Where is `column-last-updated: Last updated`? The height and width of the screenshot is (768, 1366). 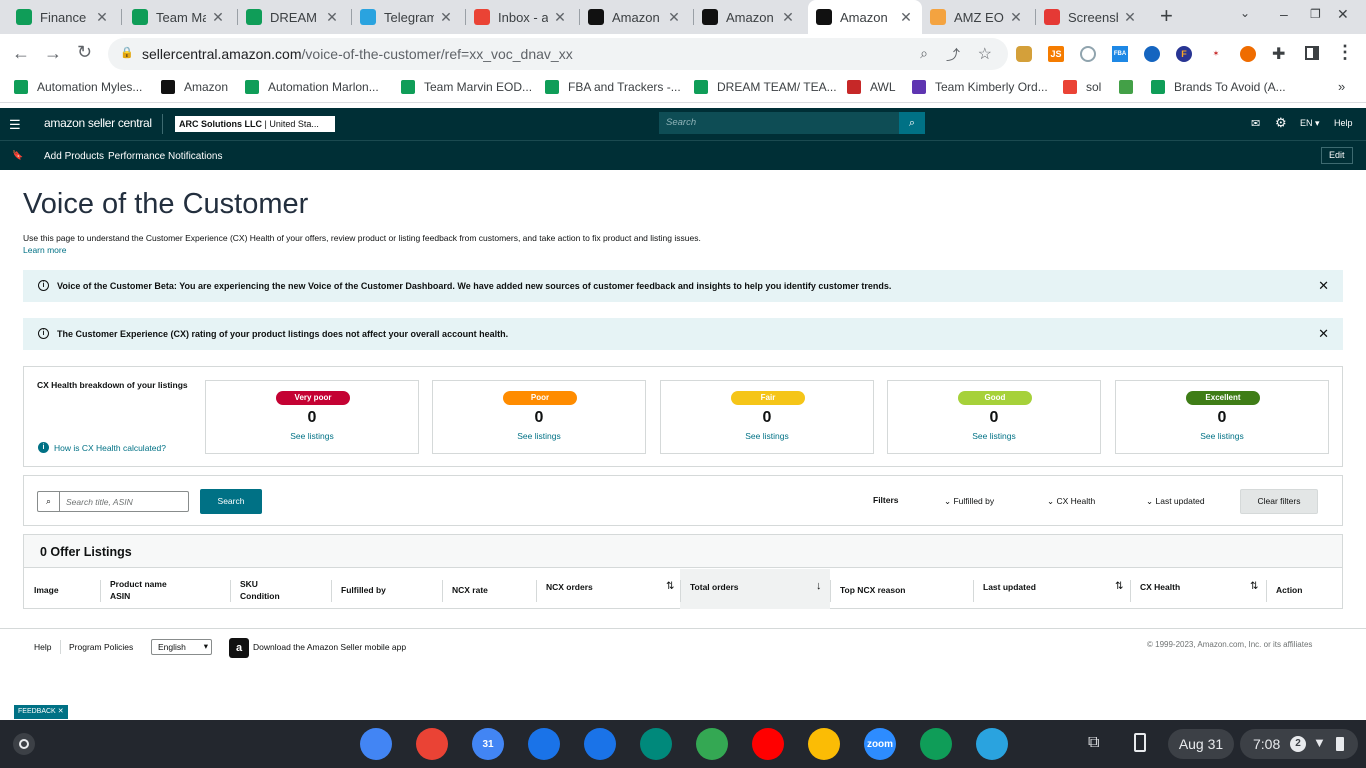 column-last-updated: Last updated is located at coordinates (1009, 587).